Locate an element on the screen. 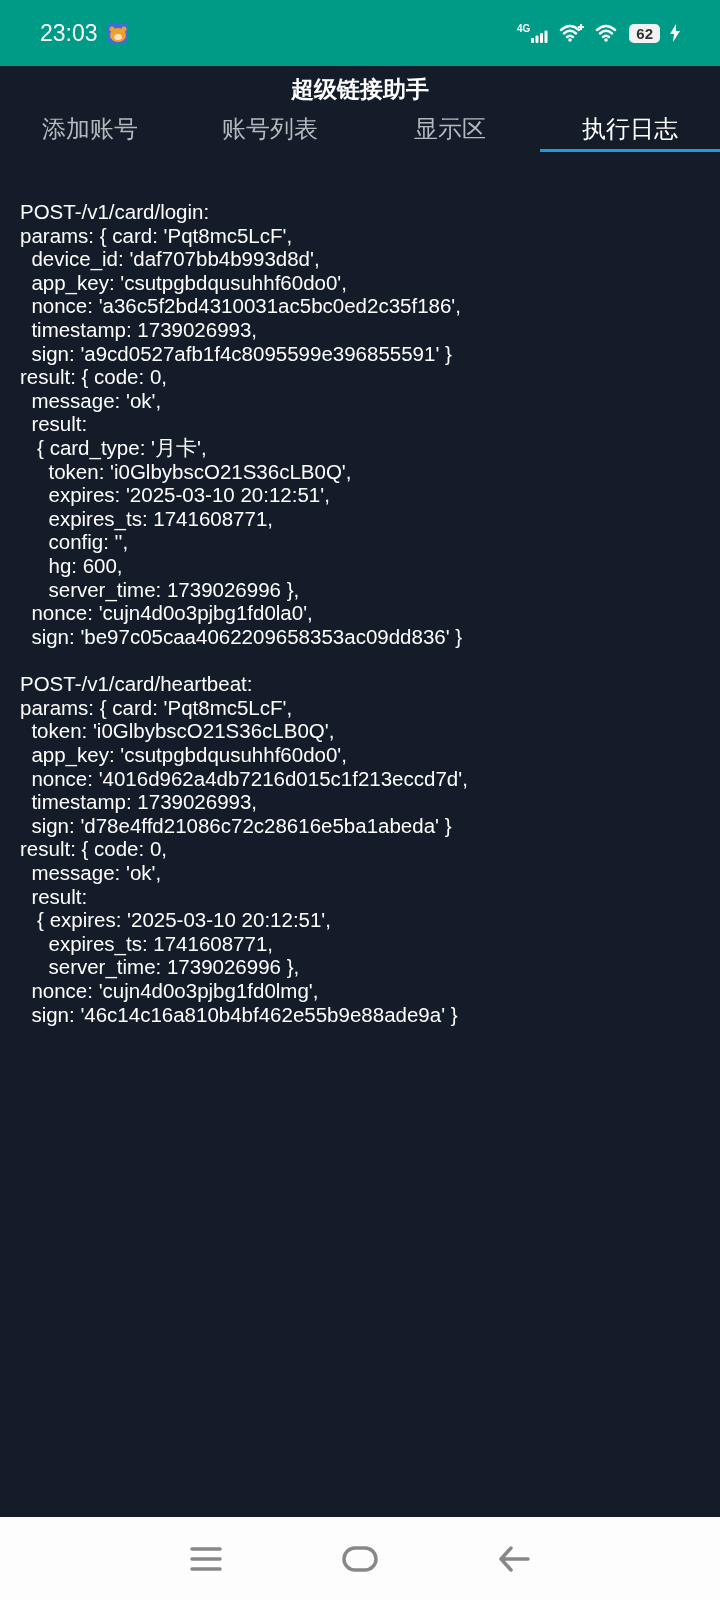  log-line: { card_type: '月卡', is located at coordinates (121, 447).